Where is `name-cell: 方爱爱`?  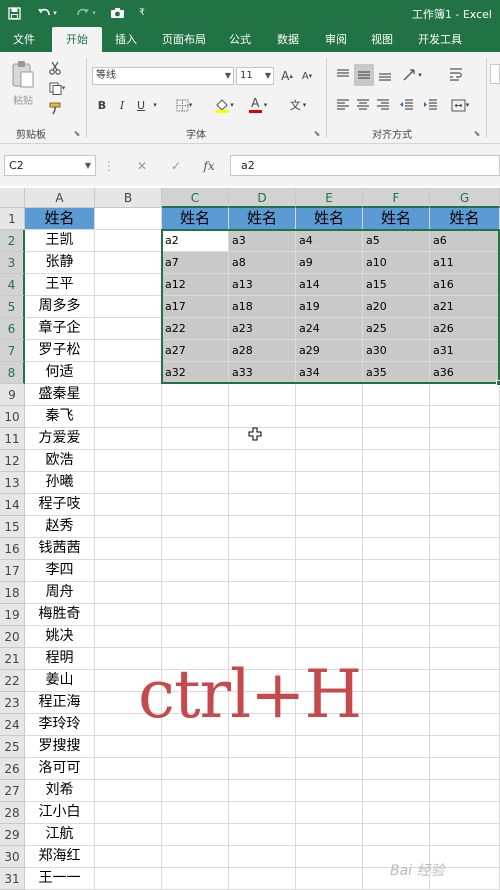 name-cell: 方爱爱 is located at coordinates (60, 439).